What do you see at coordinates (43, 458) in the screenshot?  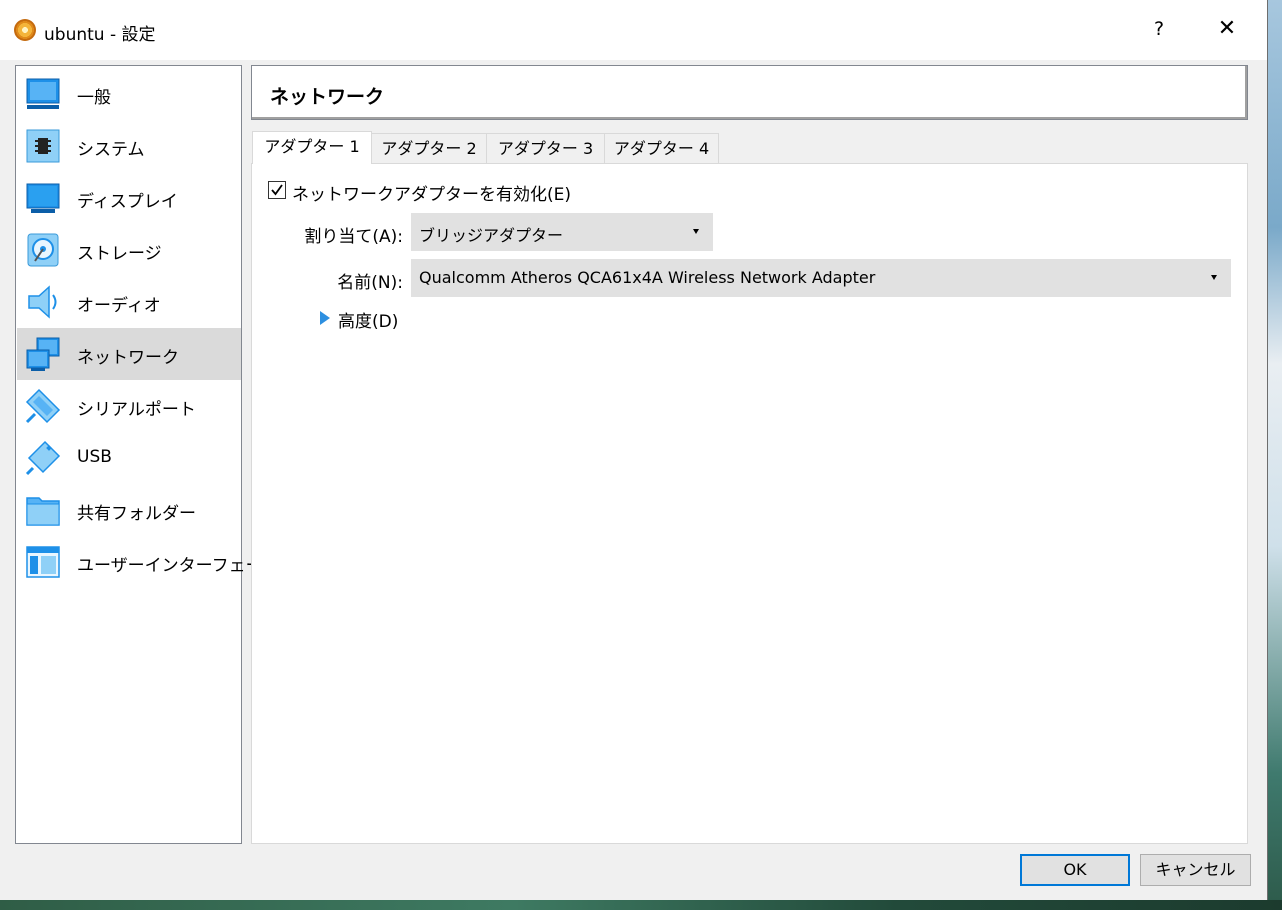 I see `usb-icon` at bounding box center [43, 458].